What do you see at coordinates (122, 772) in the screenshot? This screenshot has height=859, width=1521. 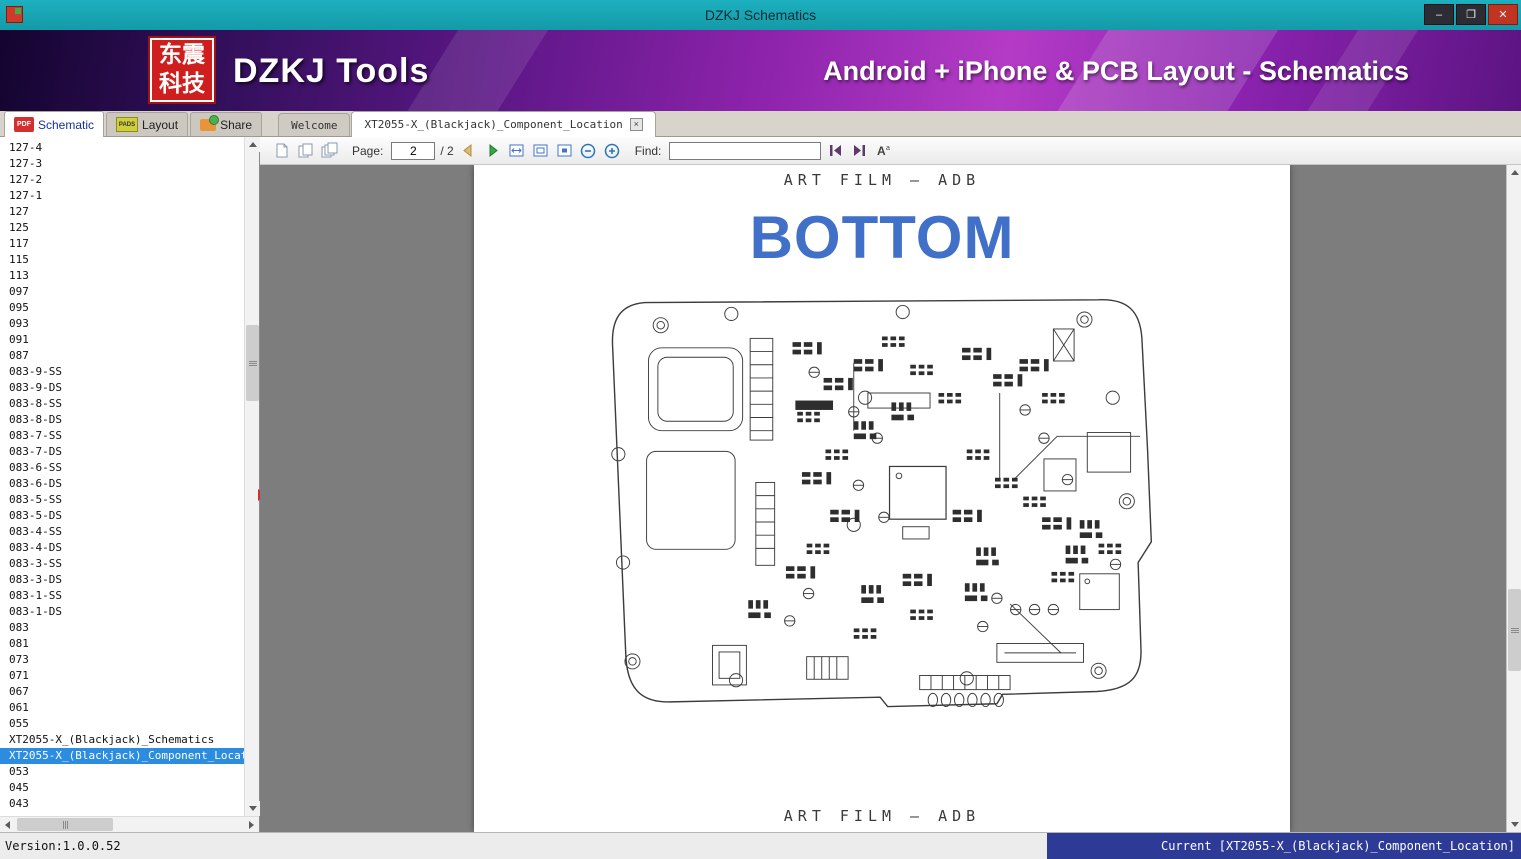 I see `sidebar-item: 053` at bounding box center [122, 772].